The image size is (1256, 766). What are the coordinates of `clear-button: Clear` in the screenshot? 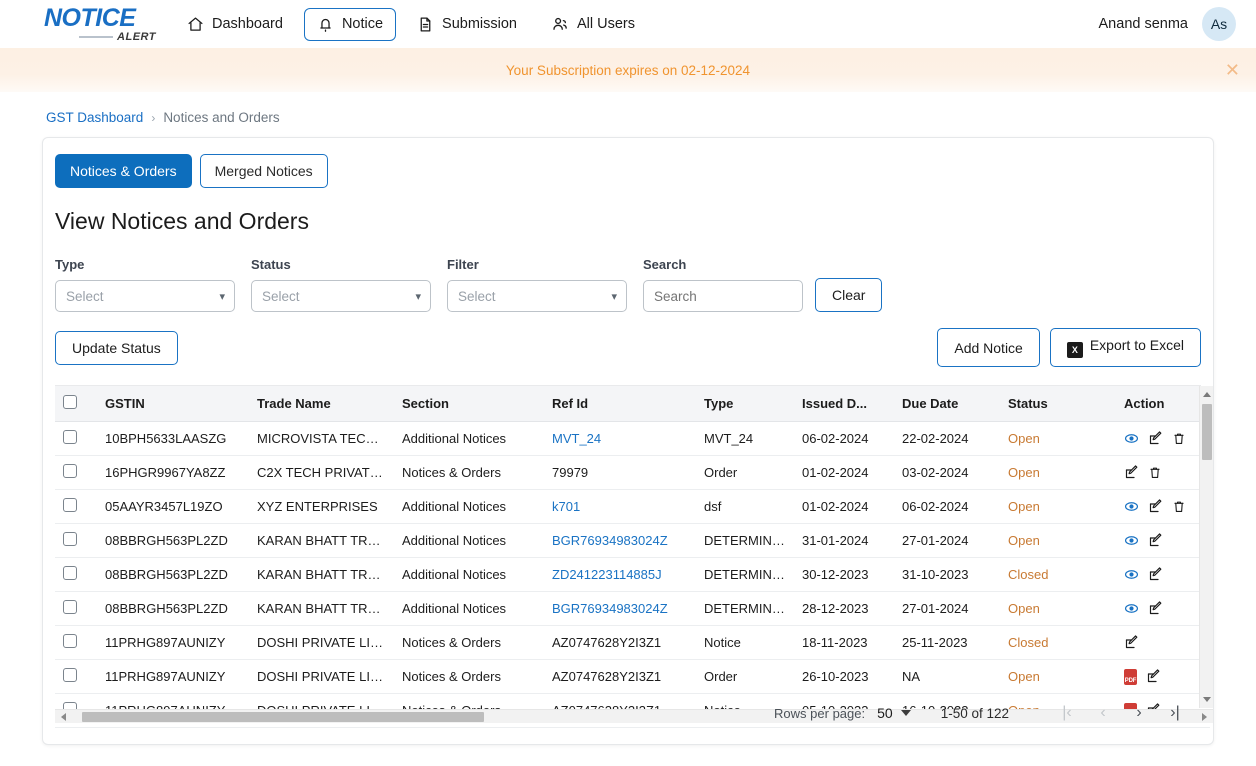 It's located at (849, 295).